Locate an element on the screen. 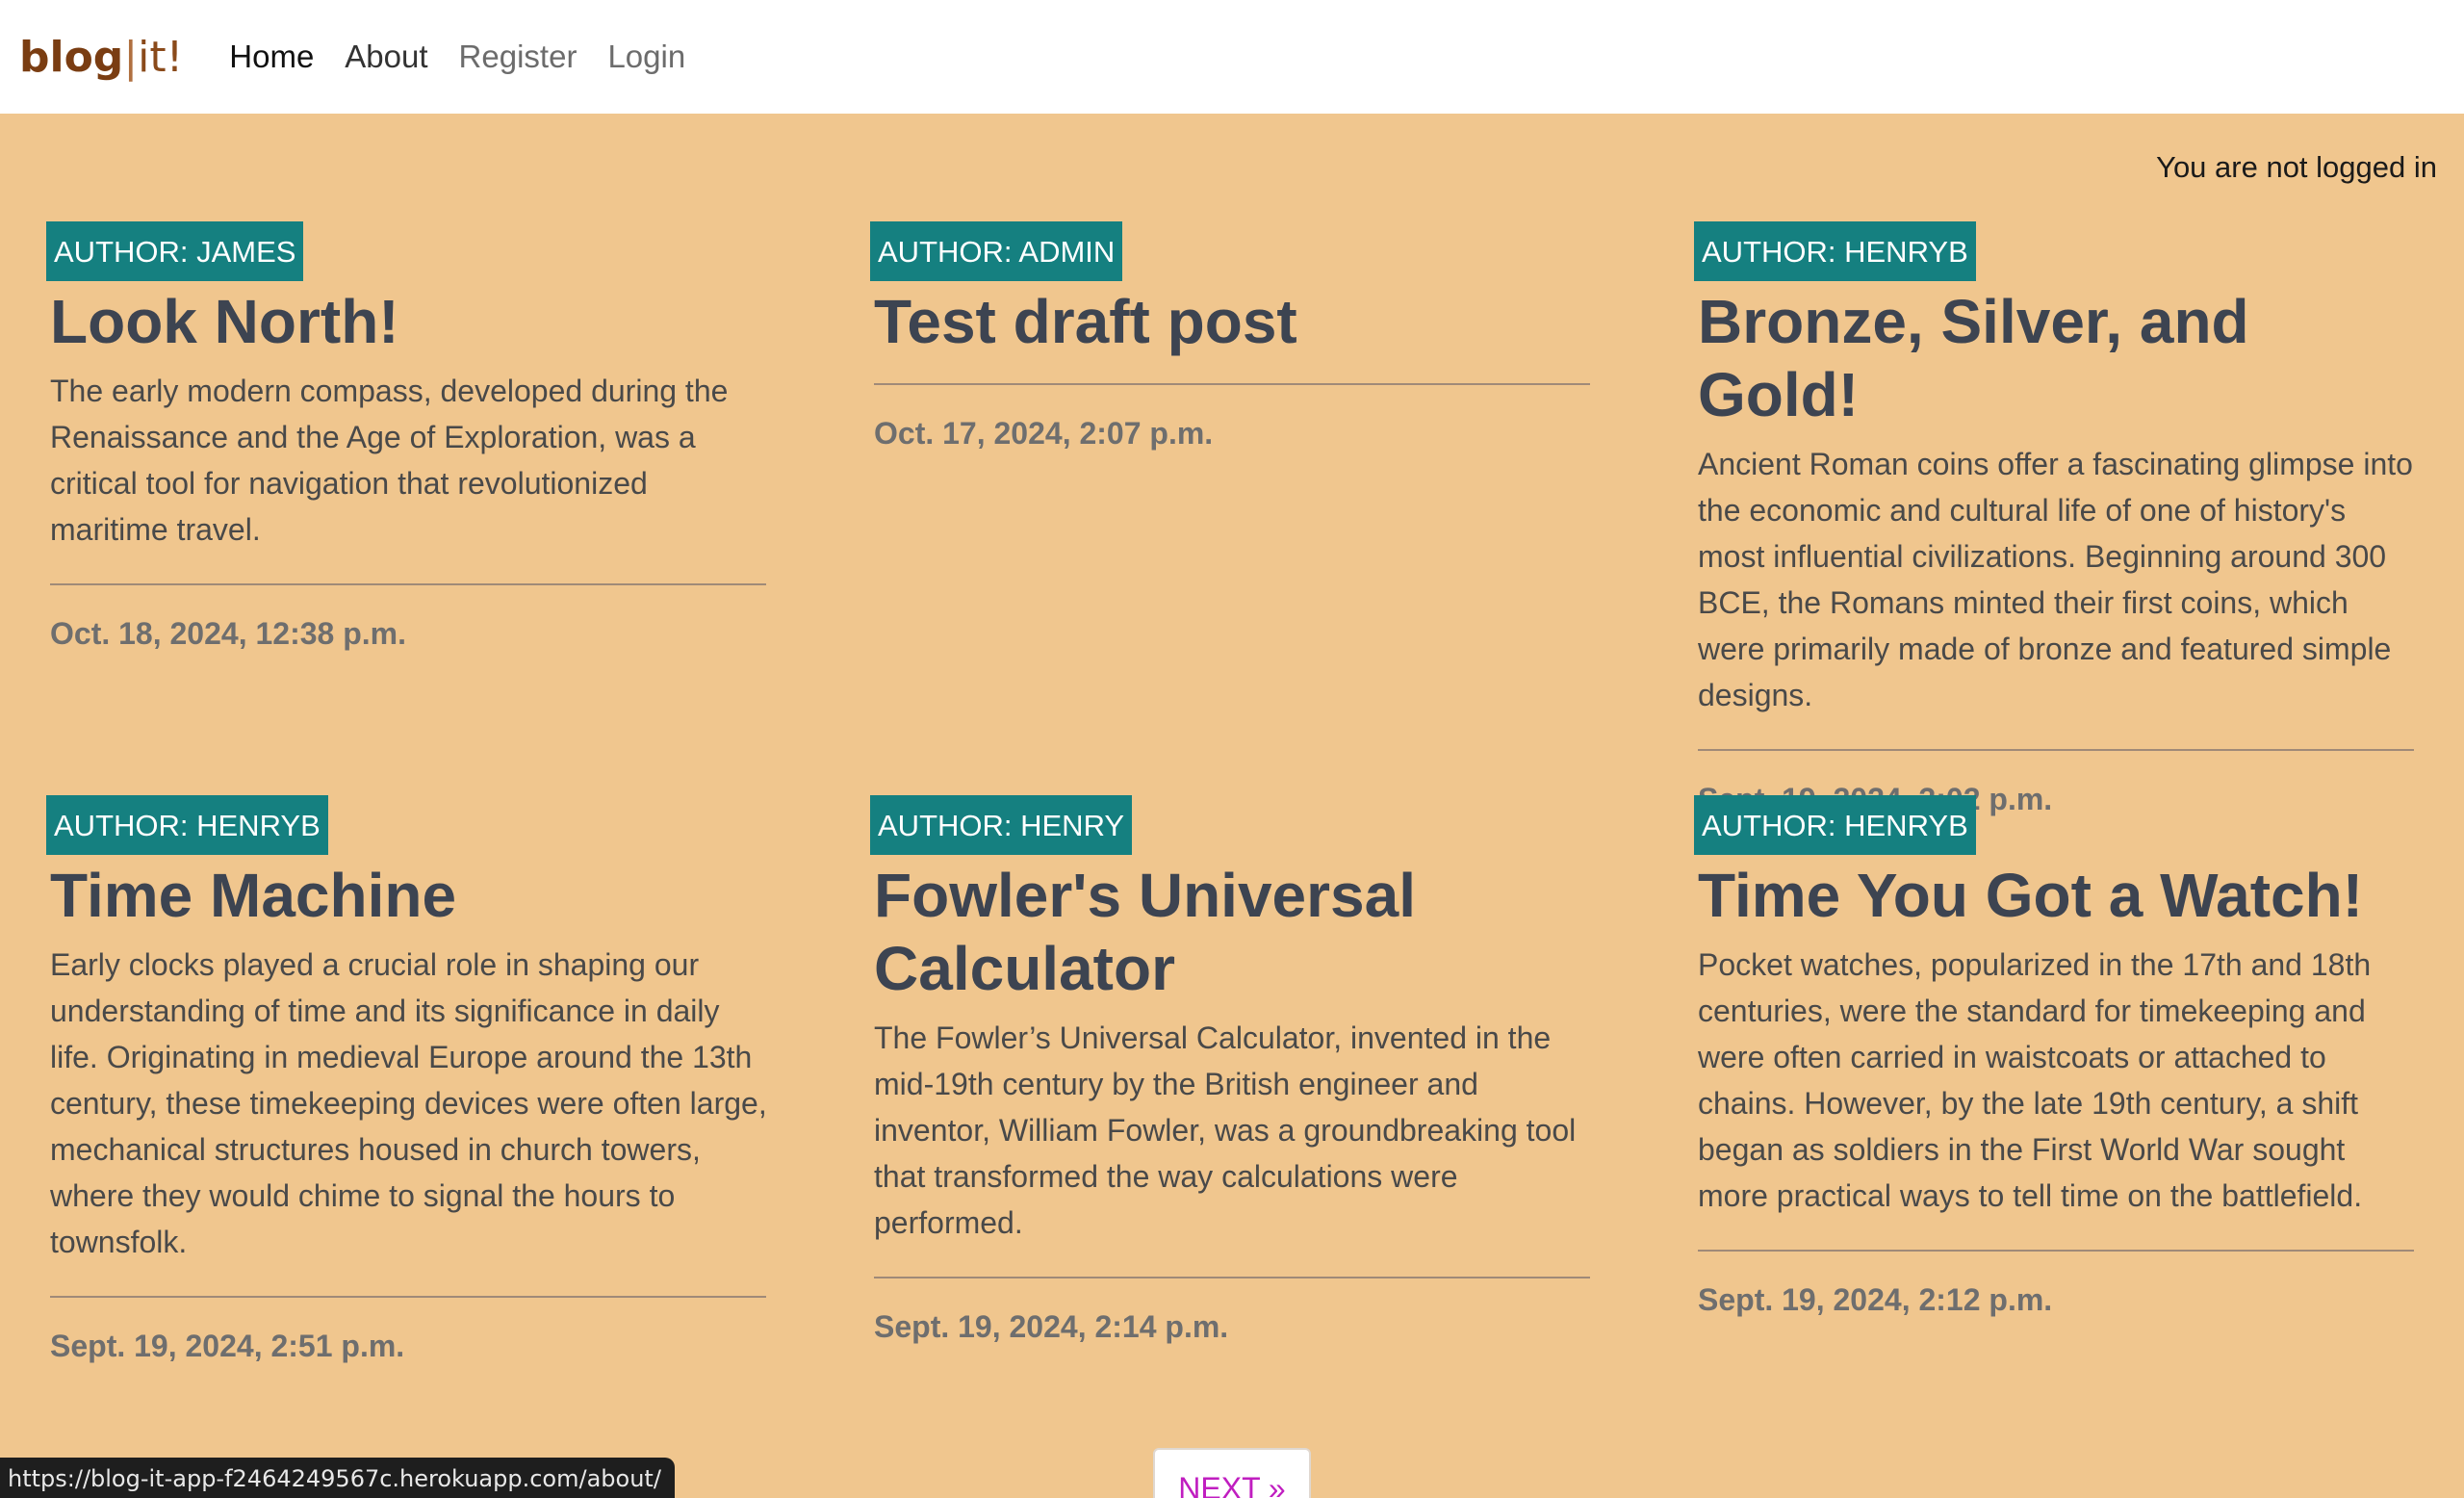 The image size is (2464, 1498). nav-links: Home About Register Login is located at coordinates (472, 57).